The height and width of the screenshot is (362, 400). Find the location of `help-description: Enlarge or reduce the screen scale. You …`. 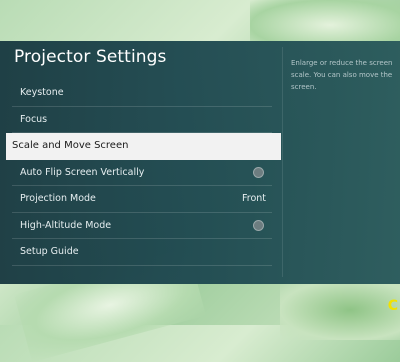

help-description: Enlarge or reduce the screen scale. You … is located at coordinates (342, 75).